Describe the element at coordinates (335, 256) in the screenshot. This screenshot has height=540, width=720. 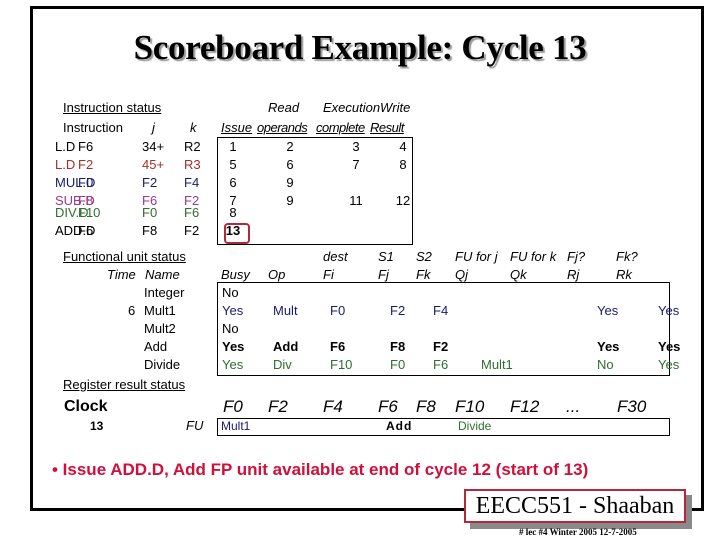
I see `header-dest-top: dest` at that location.